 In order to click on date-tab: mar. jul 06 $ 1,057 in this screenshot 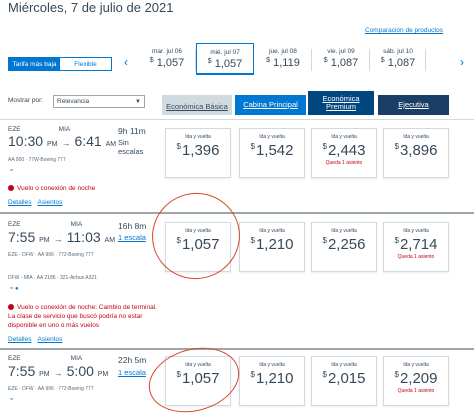, I will do `click(167, 59)`.